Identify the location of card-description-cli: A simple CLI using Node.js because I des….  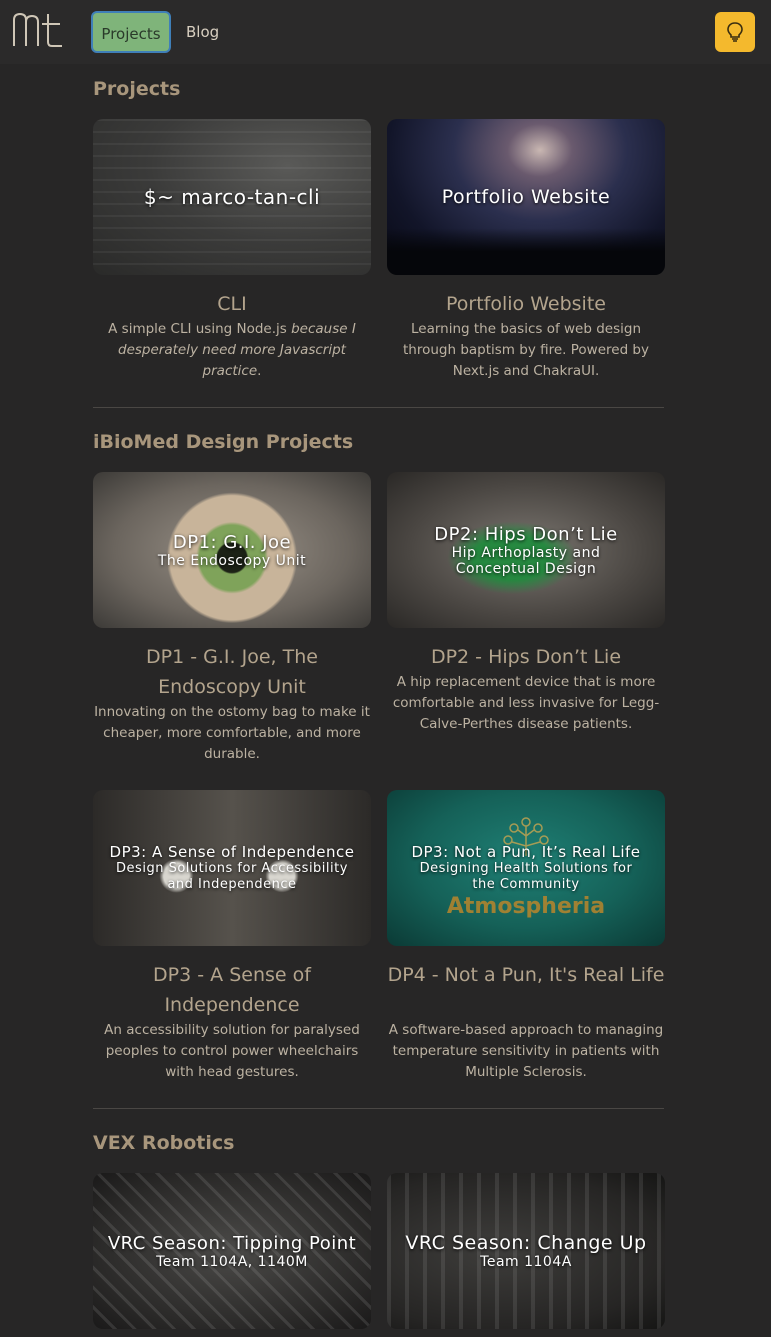
(232, 350).